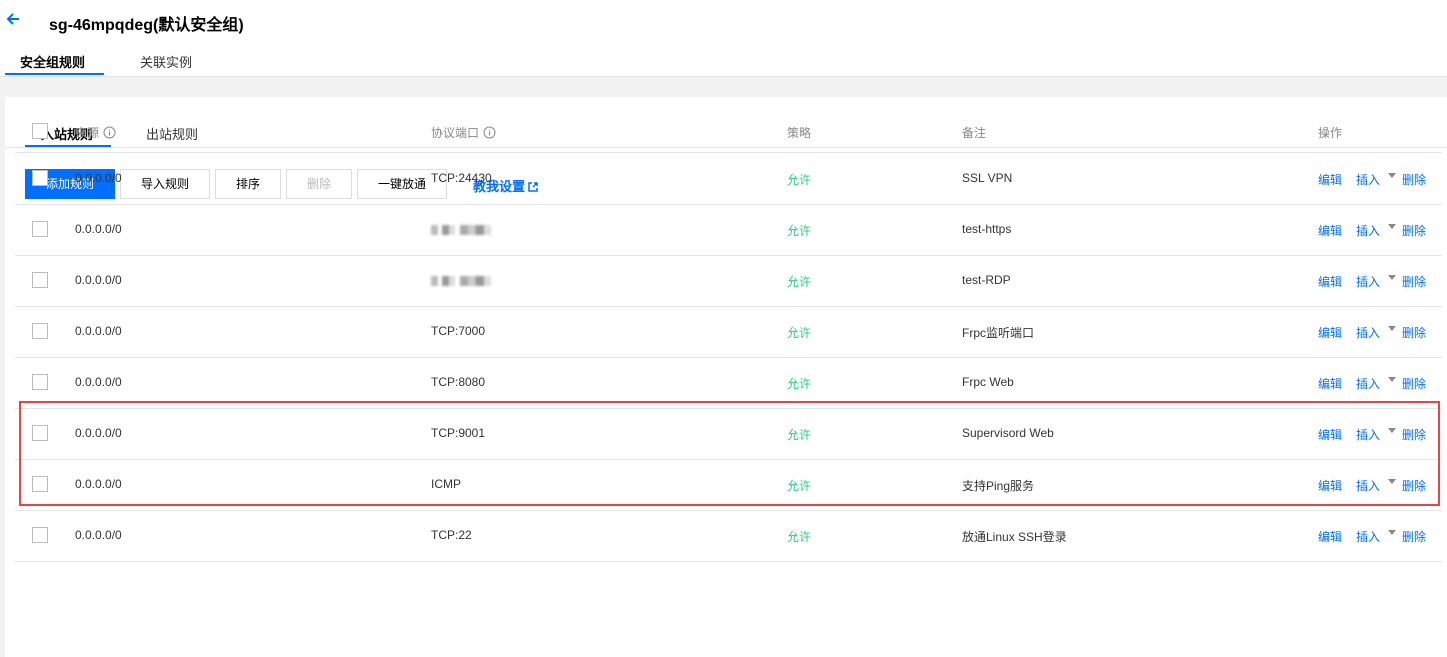 This screenshot has width=1447, height=657. What do you see at coordinates (988, 382) in the screenshot?
I see `remark-cell: Frpc Web` at bounding box center [988, 382].